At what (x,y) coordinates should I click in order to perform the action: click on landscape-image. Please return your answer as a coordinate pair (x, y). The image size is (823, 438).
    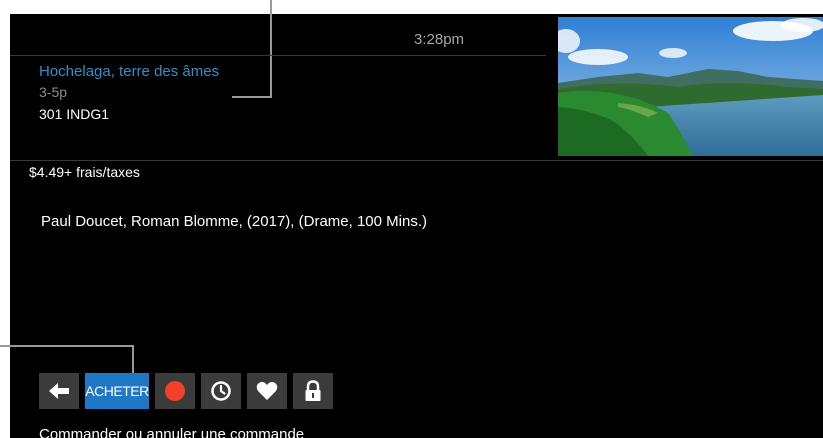
    Looking at the image, I should click on (690, 86).